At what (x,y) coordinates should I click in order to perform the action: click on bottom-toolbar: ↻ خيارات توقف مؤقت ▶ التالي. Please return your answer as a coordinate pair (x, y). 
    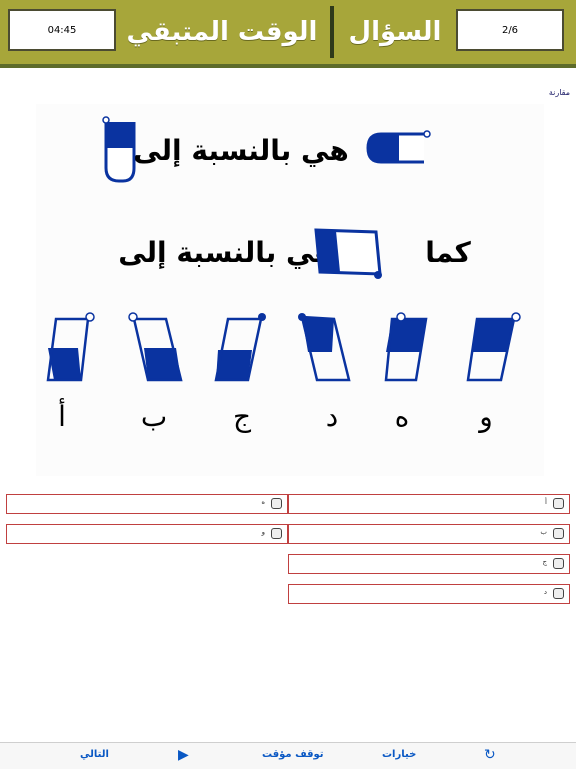
    Looking at the image, I should click on (288, 755).